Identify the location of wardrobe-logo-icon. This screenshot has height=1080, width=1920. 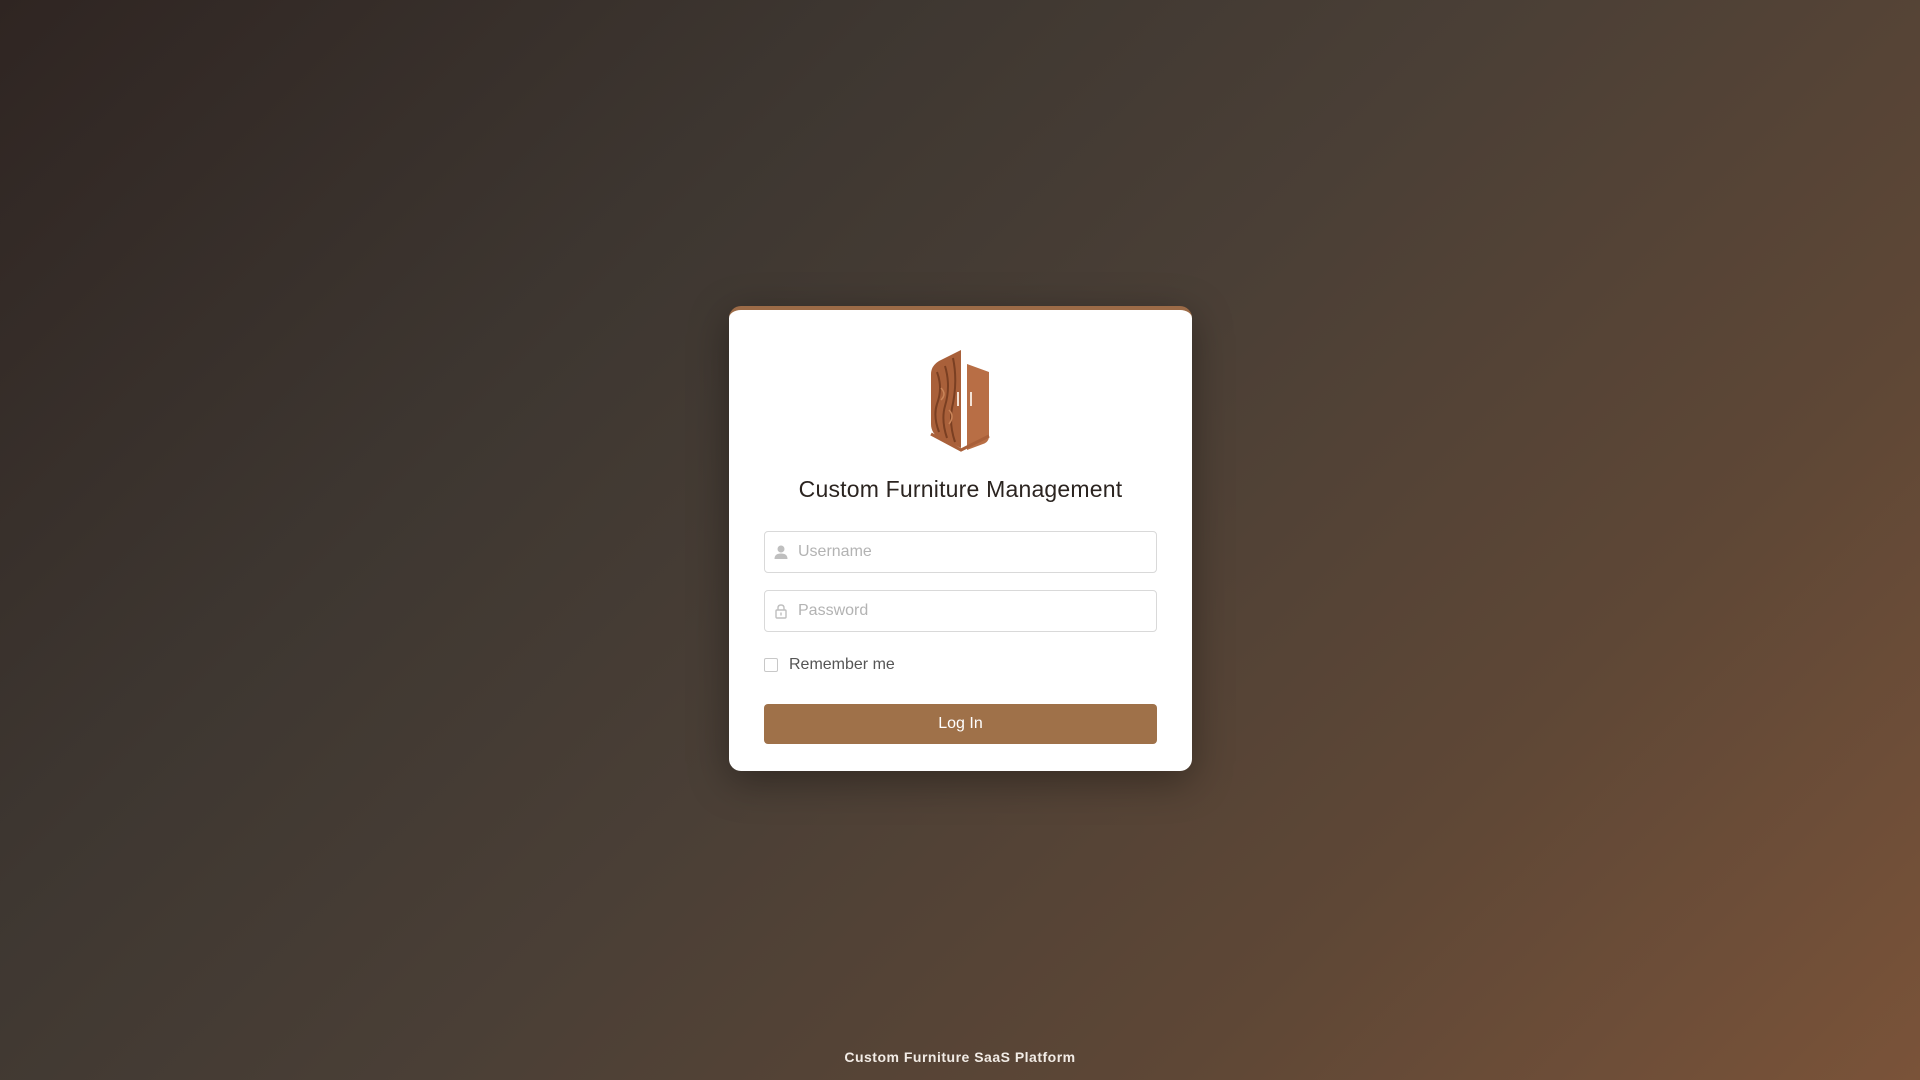
(960, 401).